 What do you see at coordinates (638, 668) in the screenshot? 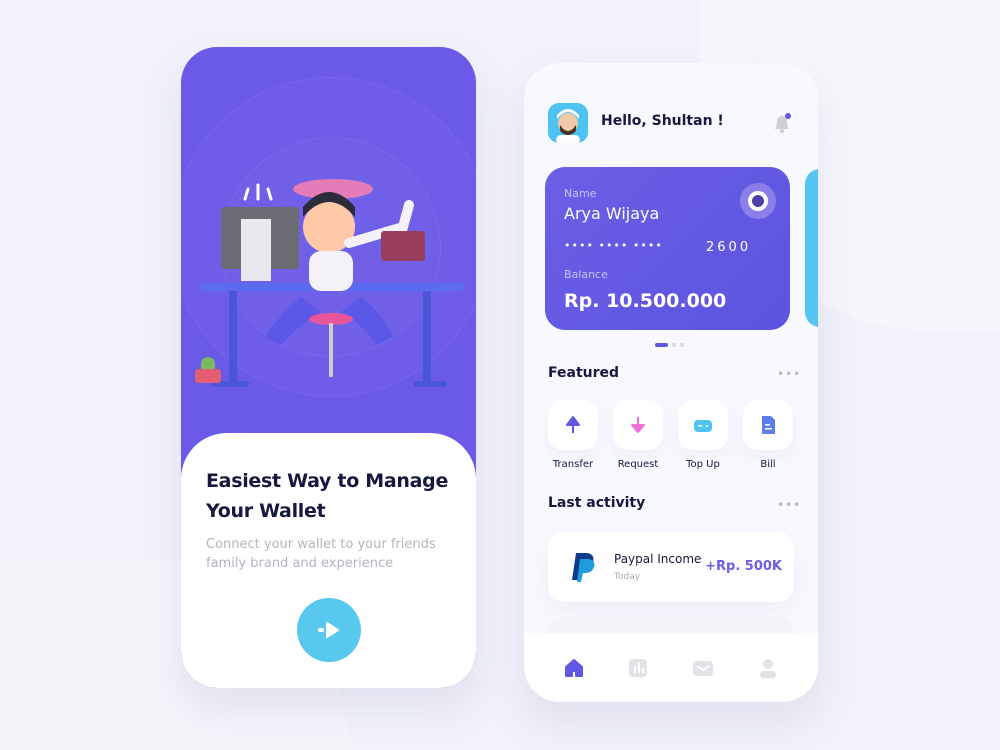
I see `stats-icon` at bounding box center [638, 668].